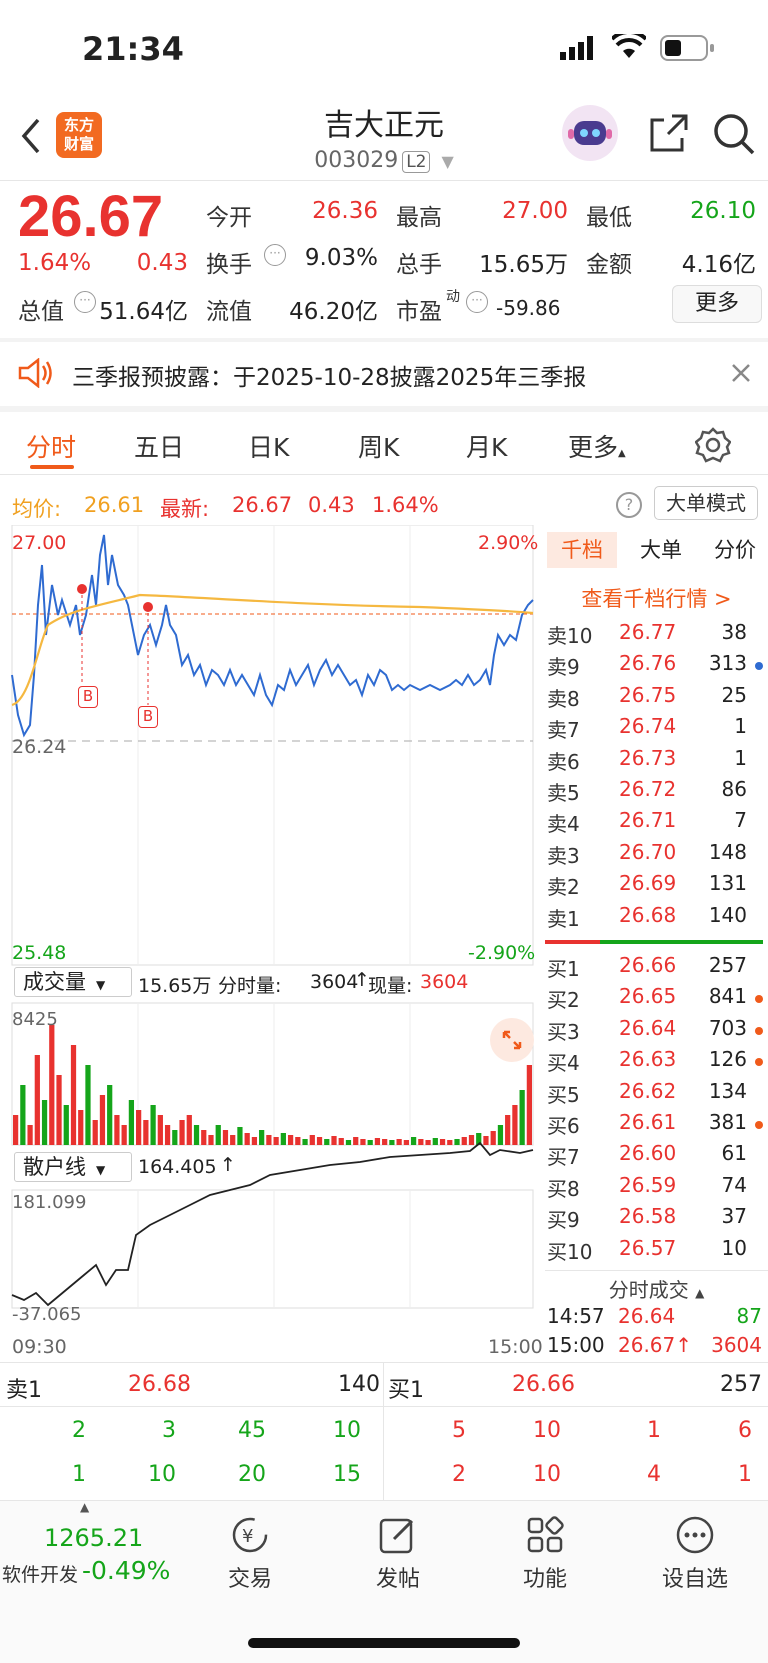 Image resolution: width=768 pixels, height=1663 pixels. I want to click on bid-level-label: 买7, so click(563, 1157).